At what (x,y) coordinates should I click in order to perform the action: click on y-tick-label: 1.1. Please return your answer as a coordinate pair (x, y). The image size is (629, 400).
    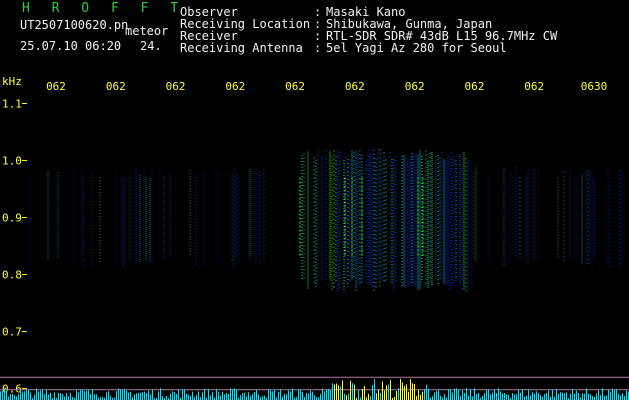
    Looking at the image, I should click on (12, 104).